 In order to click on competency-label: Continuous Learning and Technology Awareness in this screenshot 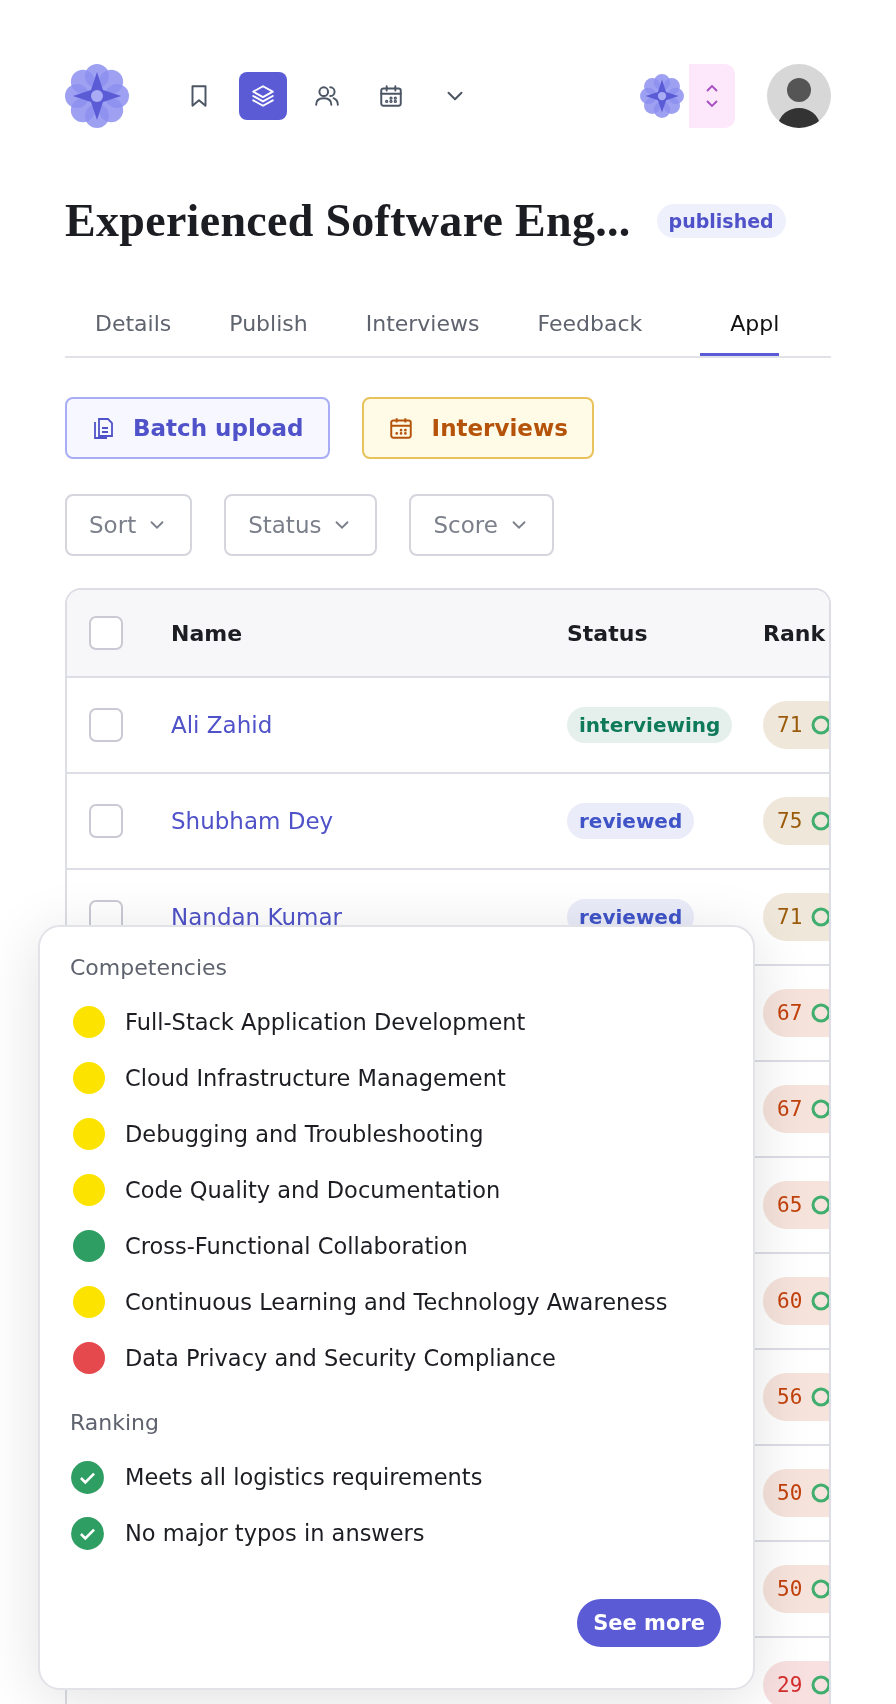, I will do `click(396, 1302)`.